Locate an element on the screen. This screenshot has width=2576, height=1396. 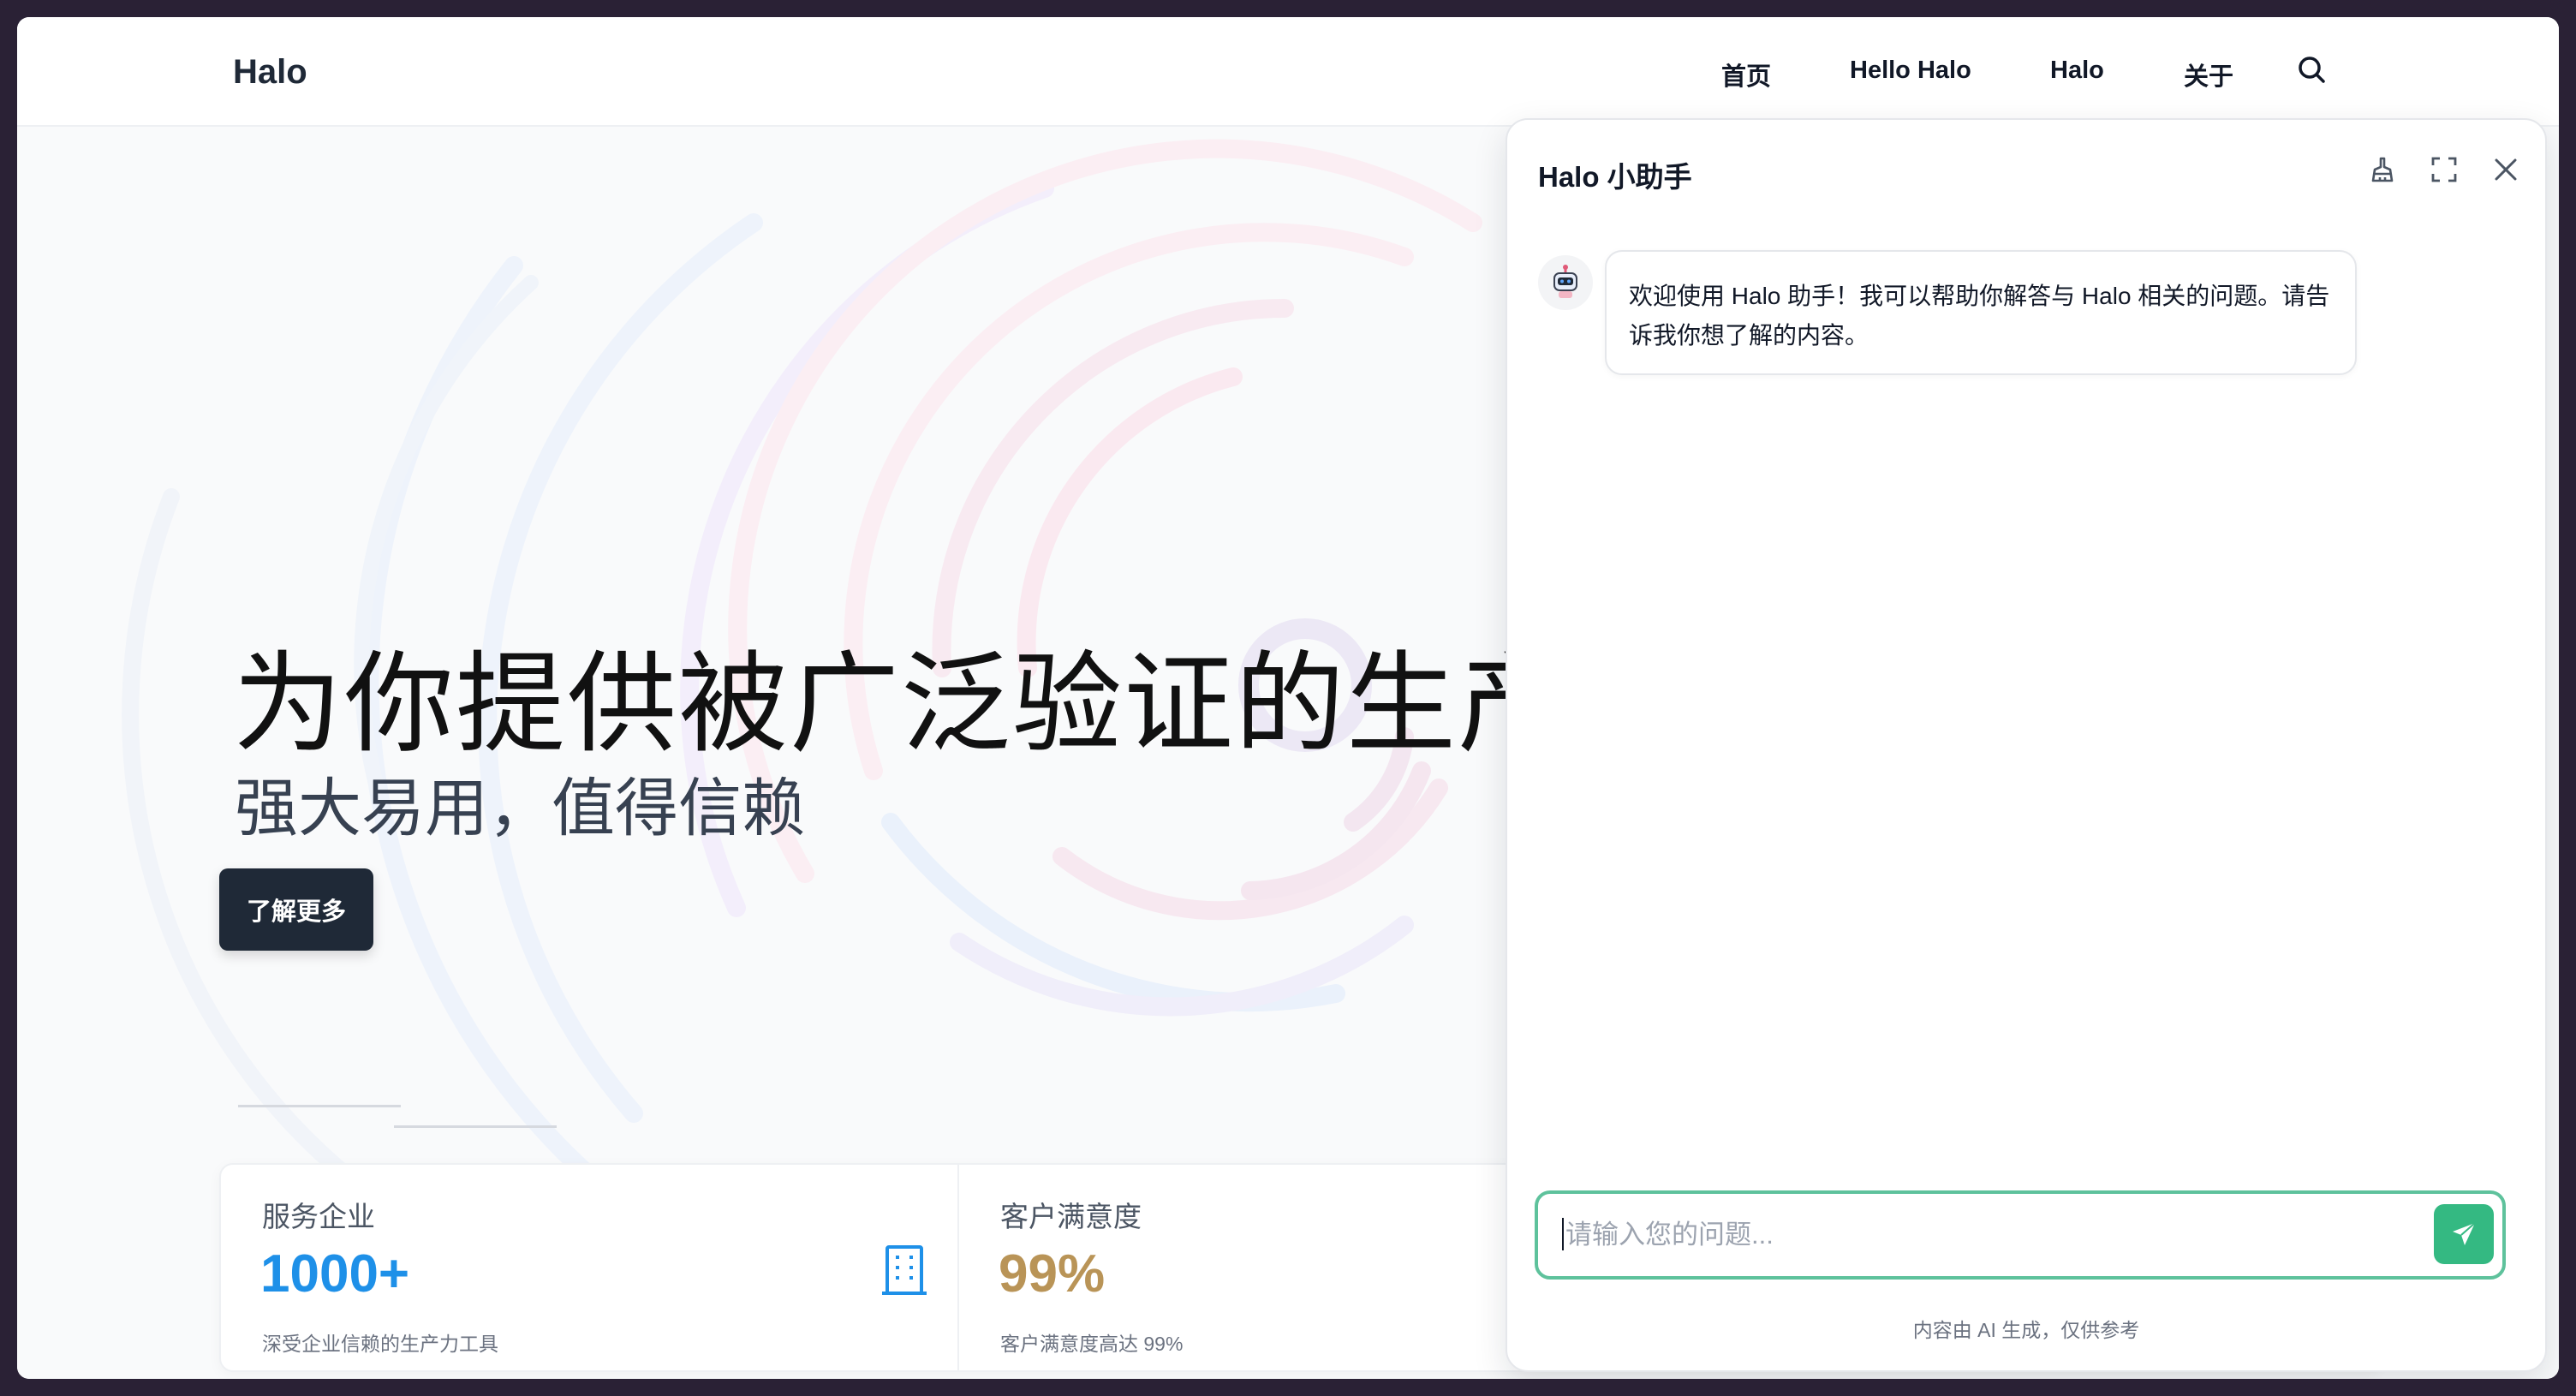
bot-avatar is located at coordinates (1565, 282).